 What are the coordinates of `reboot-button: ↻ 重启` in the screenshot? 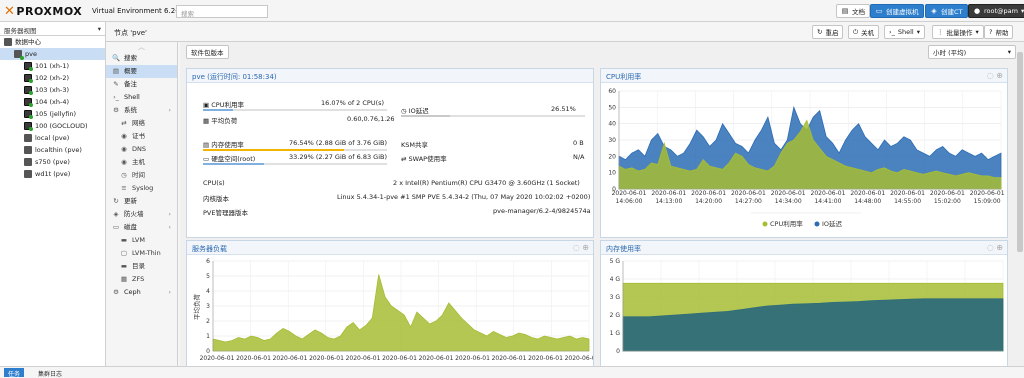 It's located at (828, 32).